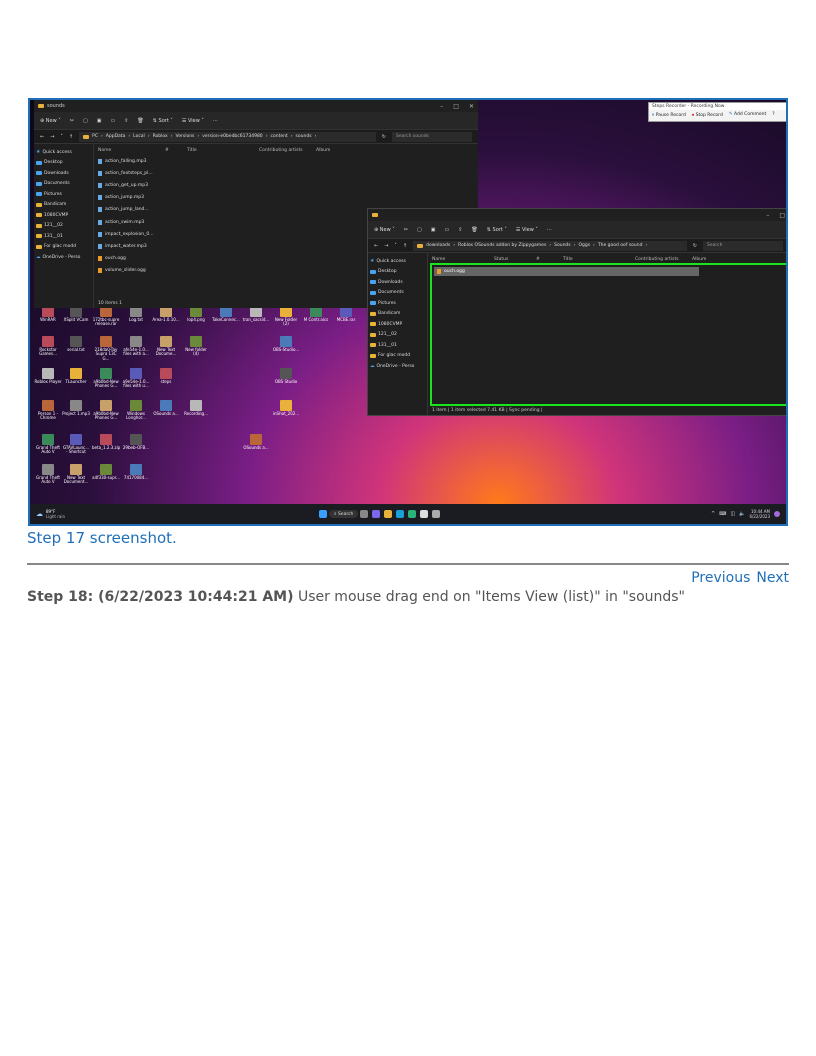  Describe the element at coordinates (376, 514) in the screenshot. I see `chat-icon` at that location.